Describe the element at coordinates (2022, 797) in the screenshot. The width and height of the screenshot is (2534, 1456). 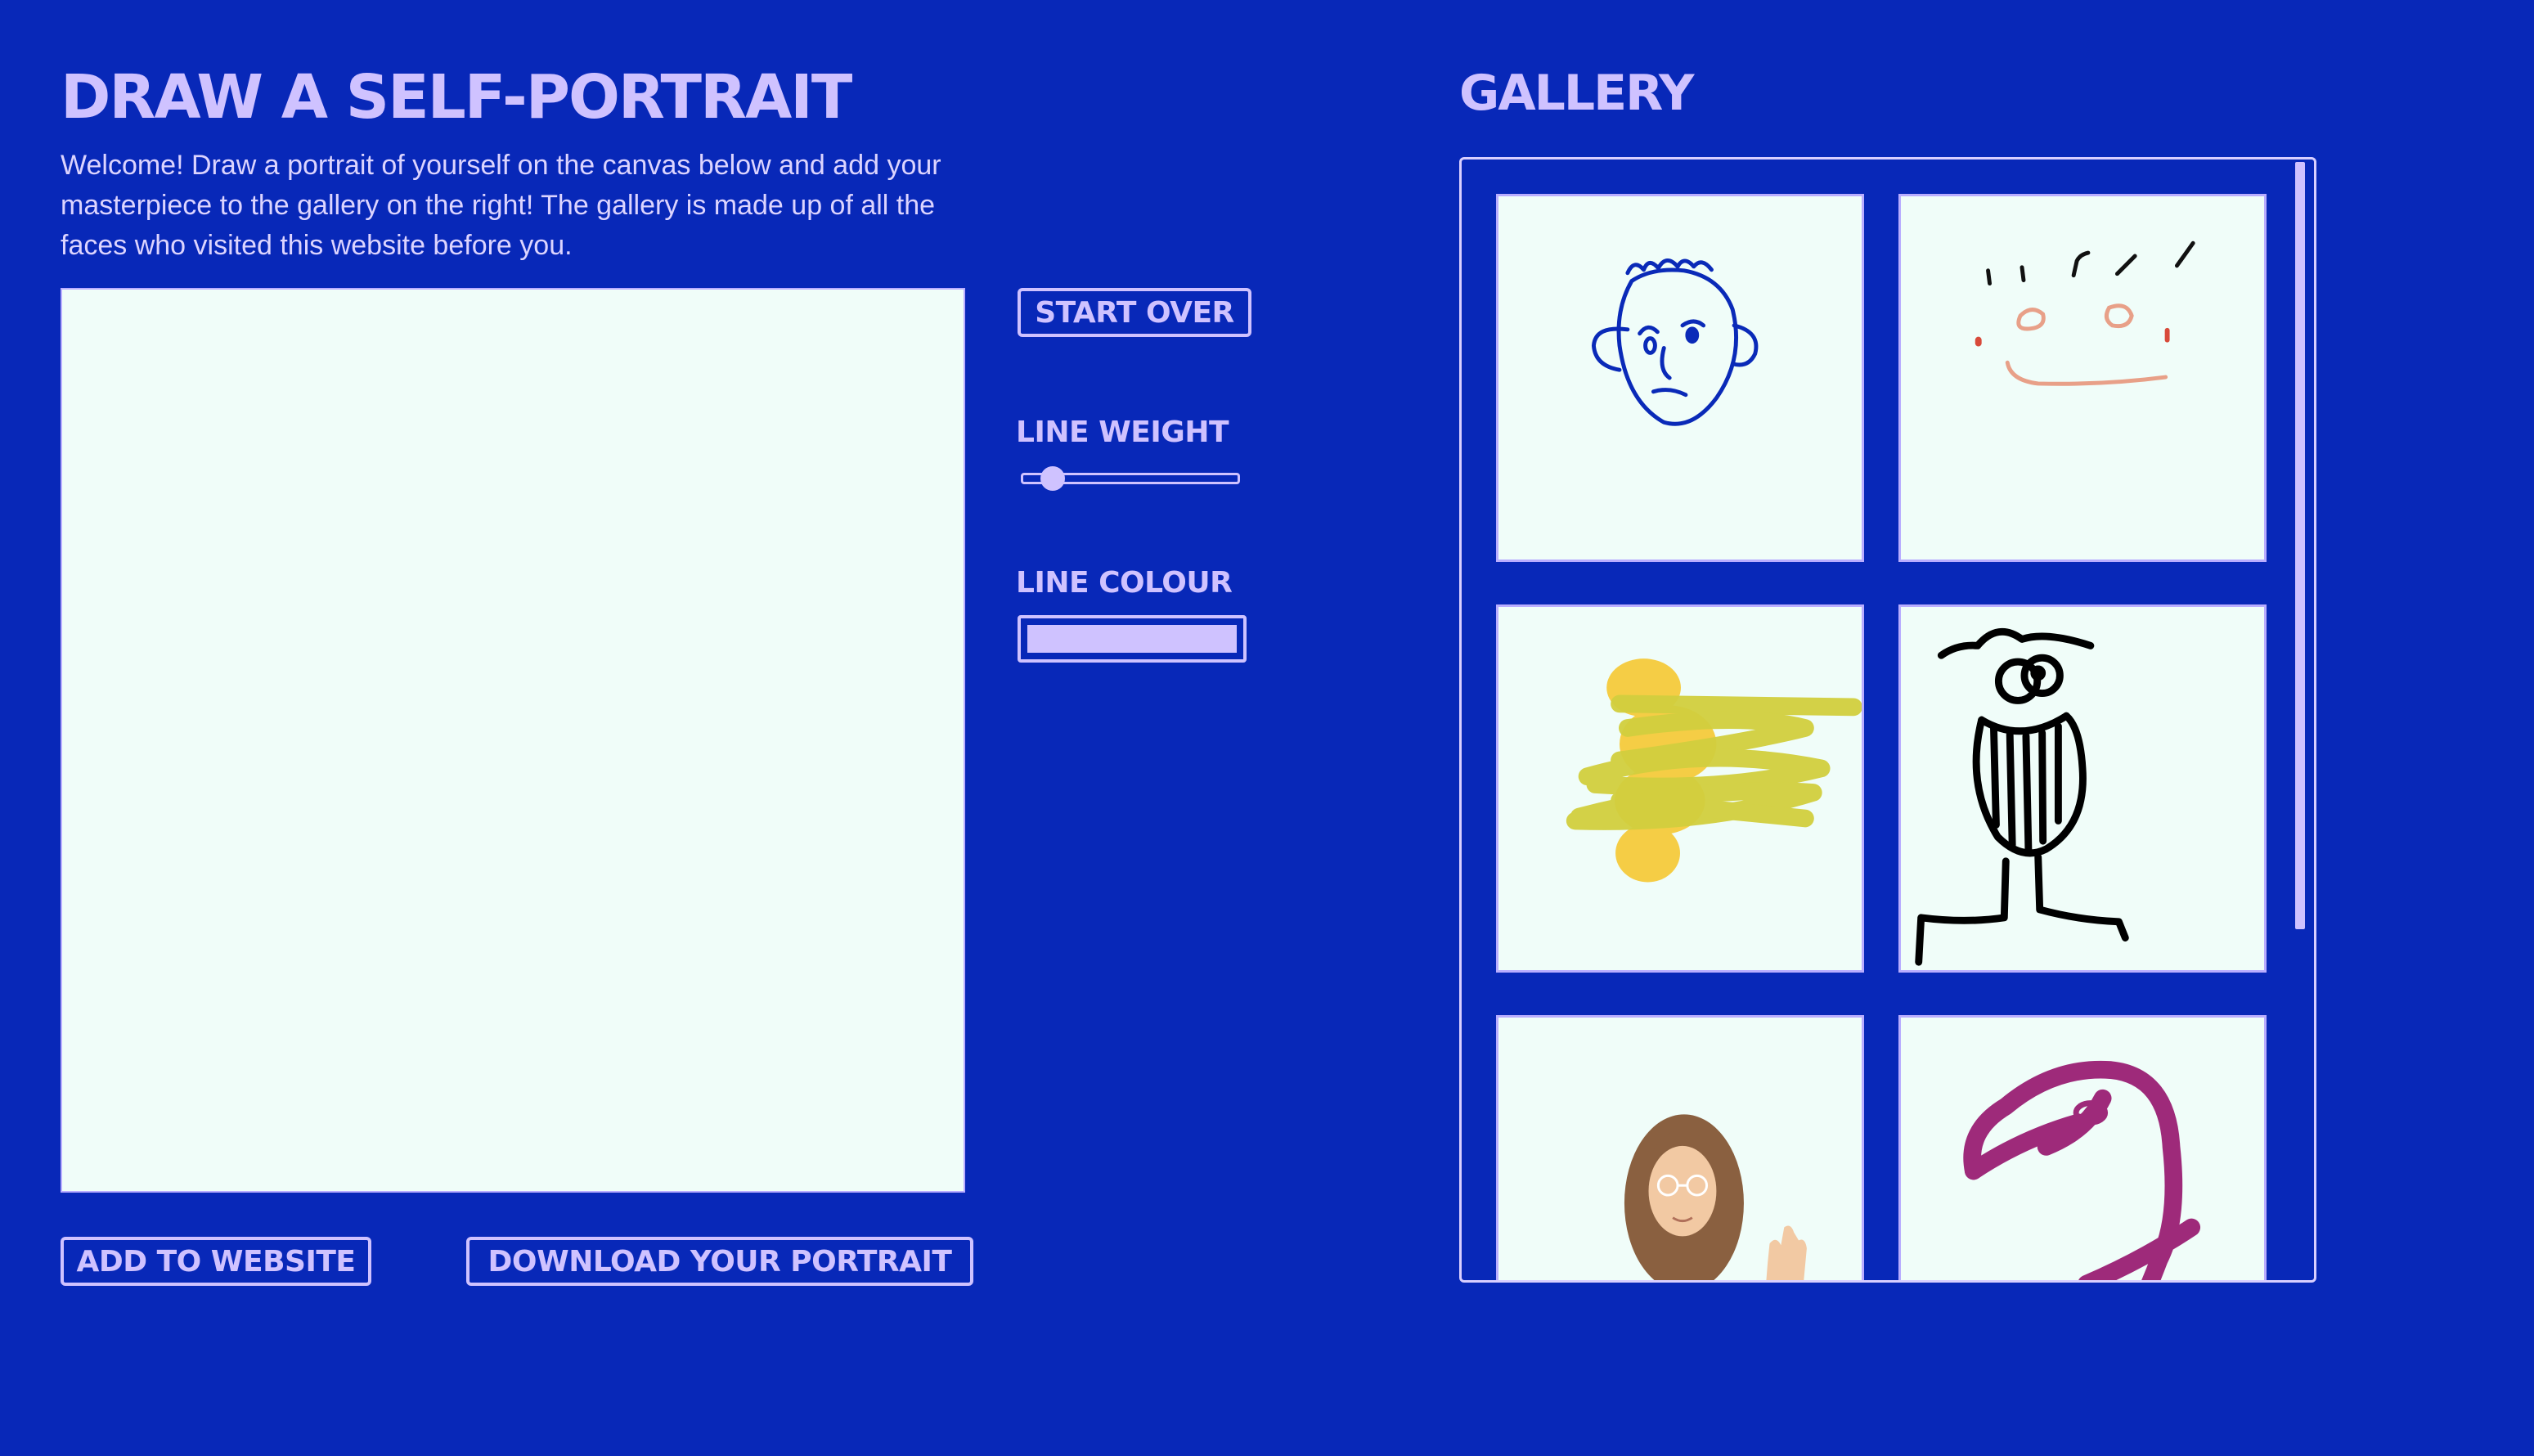
I see `grinning-stick-figure-drawing-icon` at that location.